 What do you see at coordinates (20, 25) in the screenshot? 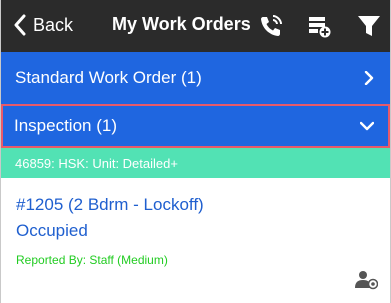
I see `chevron-left-icon` at bounding box center [20, 25].